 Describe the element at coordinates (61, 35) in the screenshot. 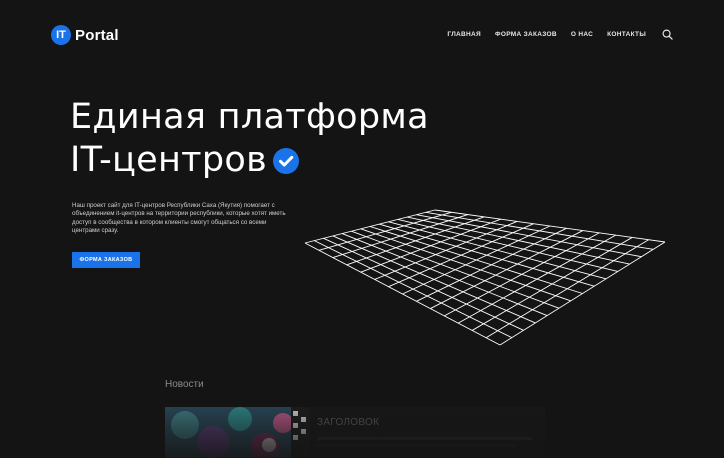

I see `logo-badge: IT` at that location.